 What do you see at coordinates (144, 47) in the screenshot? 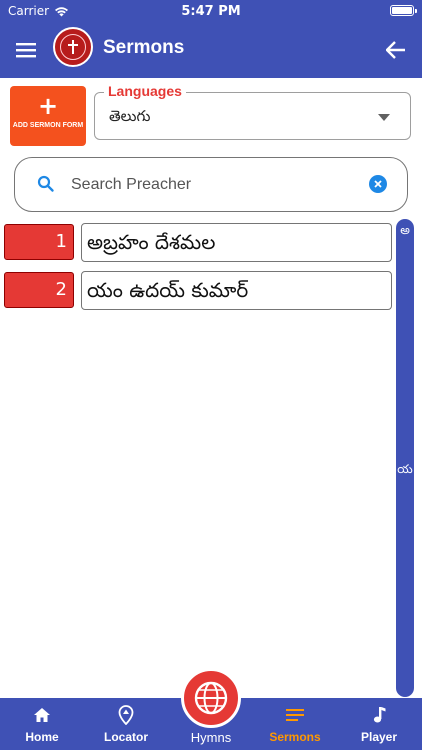
I see `page-title: Sermons` at bounding box center [144, 47].